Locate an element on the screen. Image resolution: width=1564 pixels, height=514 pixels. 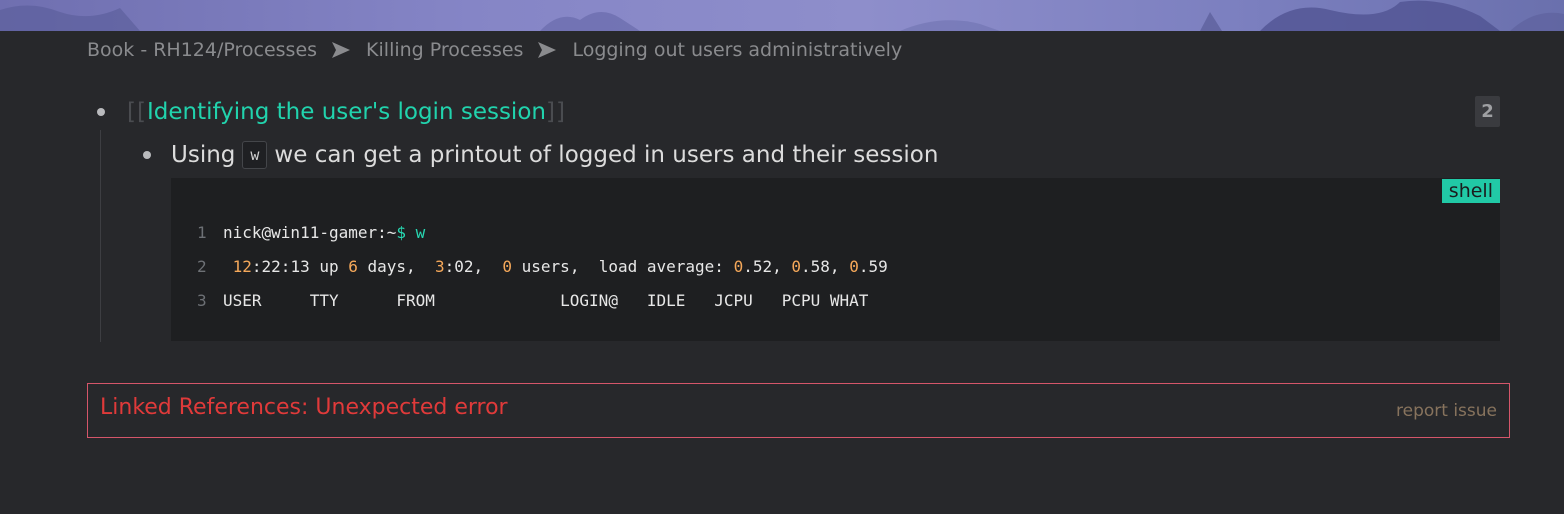
inline-code: w is located at coordinates (255, 155).